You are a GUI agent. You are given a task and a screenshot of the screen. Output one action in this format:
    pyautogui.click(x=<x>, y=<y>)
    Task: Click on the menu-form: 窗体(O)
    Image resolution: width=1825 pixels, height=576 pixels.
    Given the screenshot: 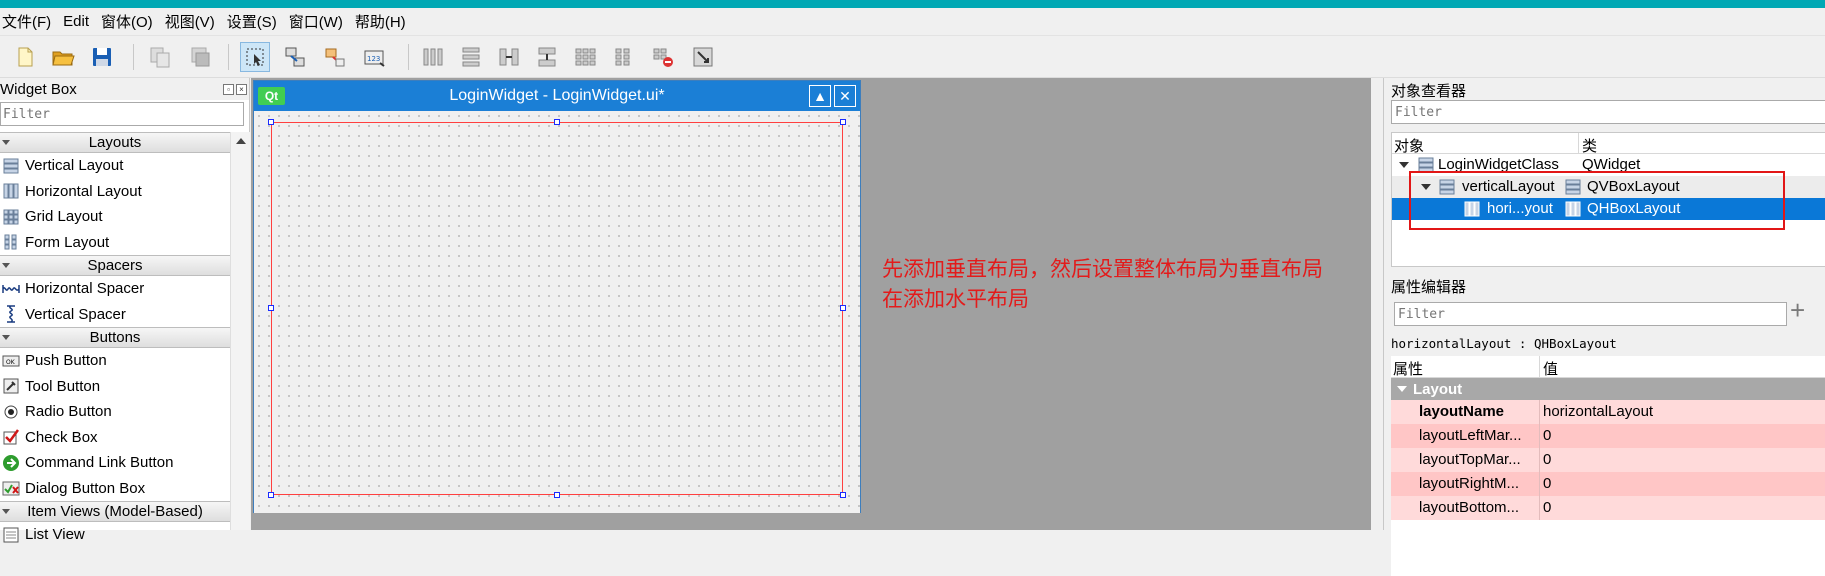 What is the action you would take?
    pyautogui.click(x=127, y=21)
    